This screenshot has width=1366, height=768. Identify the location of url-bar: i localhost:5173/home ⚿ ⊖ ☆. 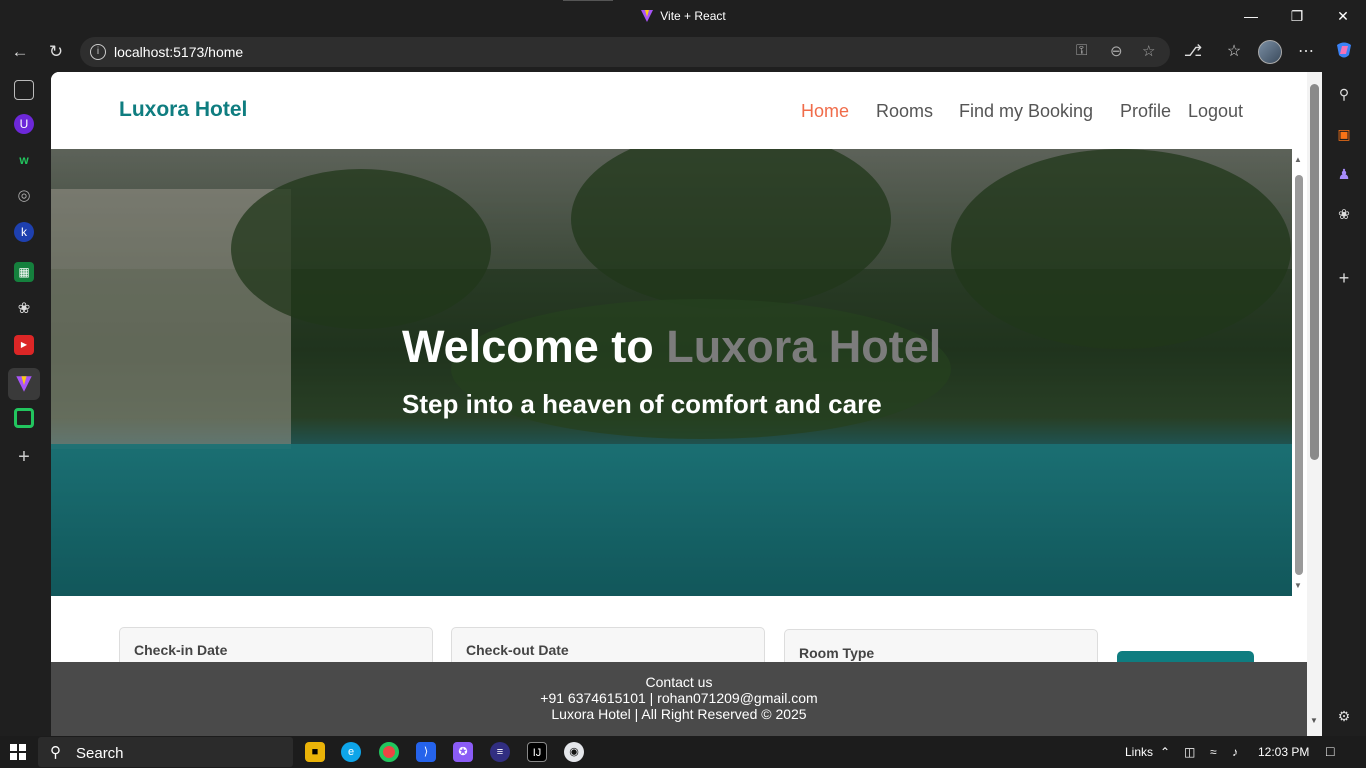
(625, 52).